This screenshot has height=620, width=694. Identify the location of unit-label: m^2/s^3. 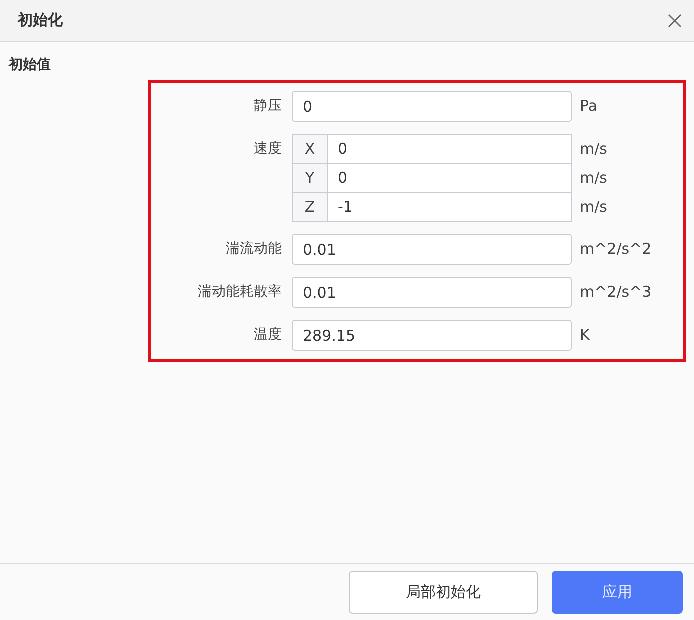
(616, 292).